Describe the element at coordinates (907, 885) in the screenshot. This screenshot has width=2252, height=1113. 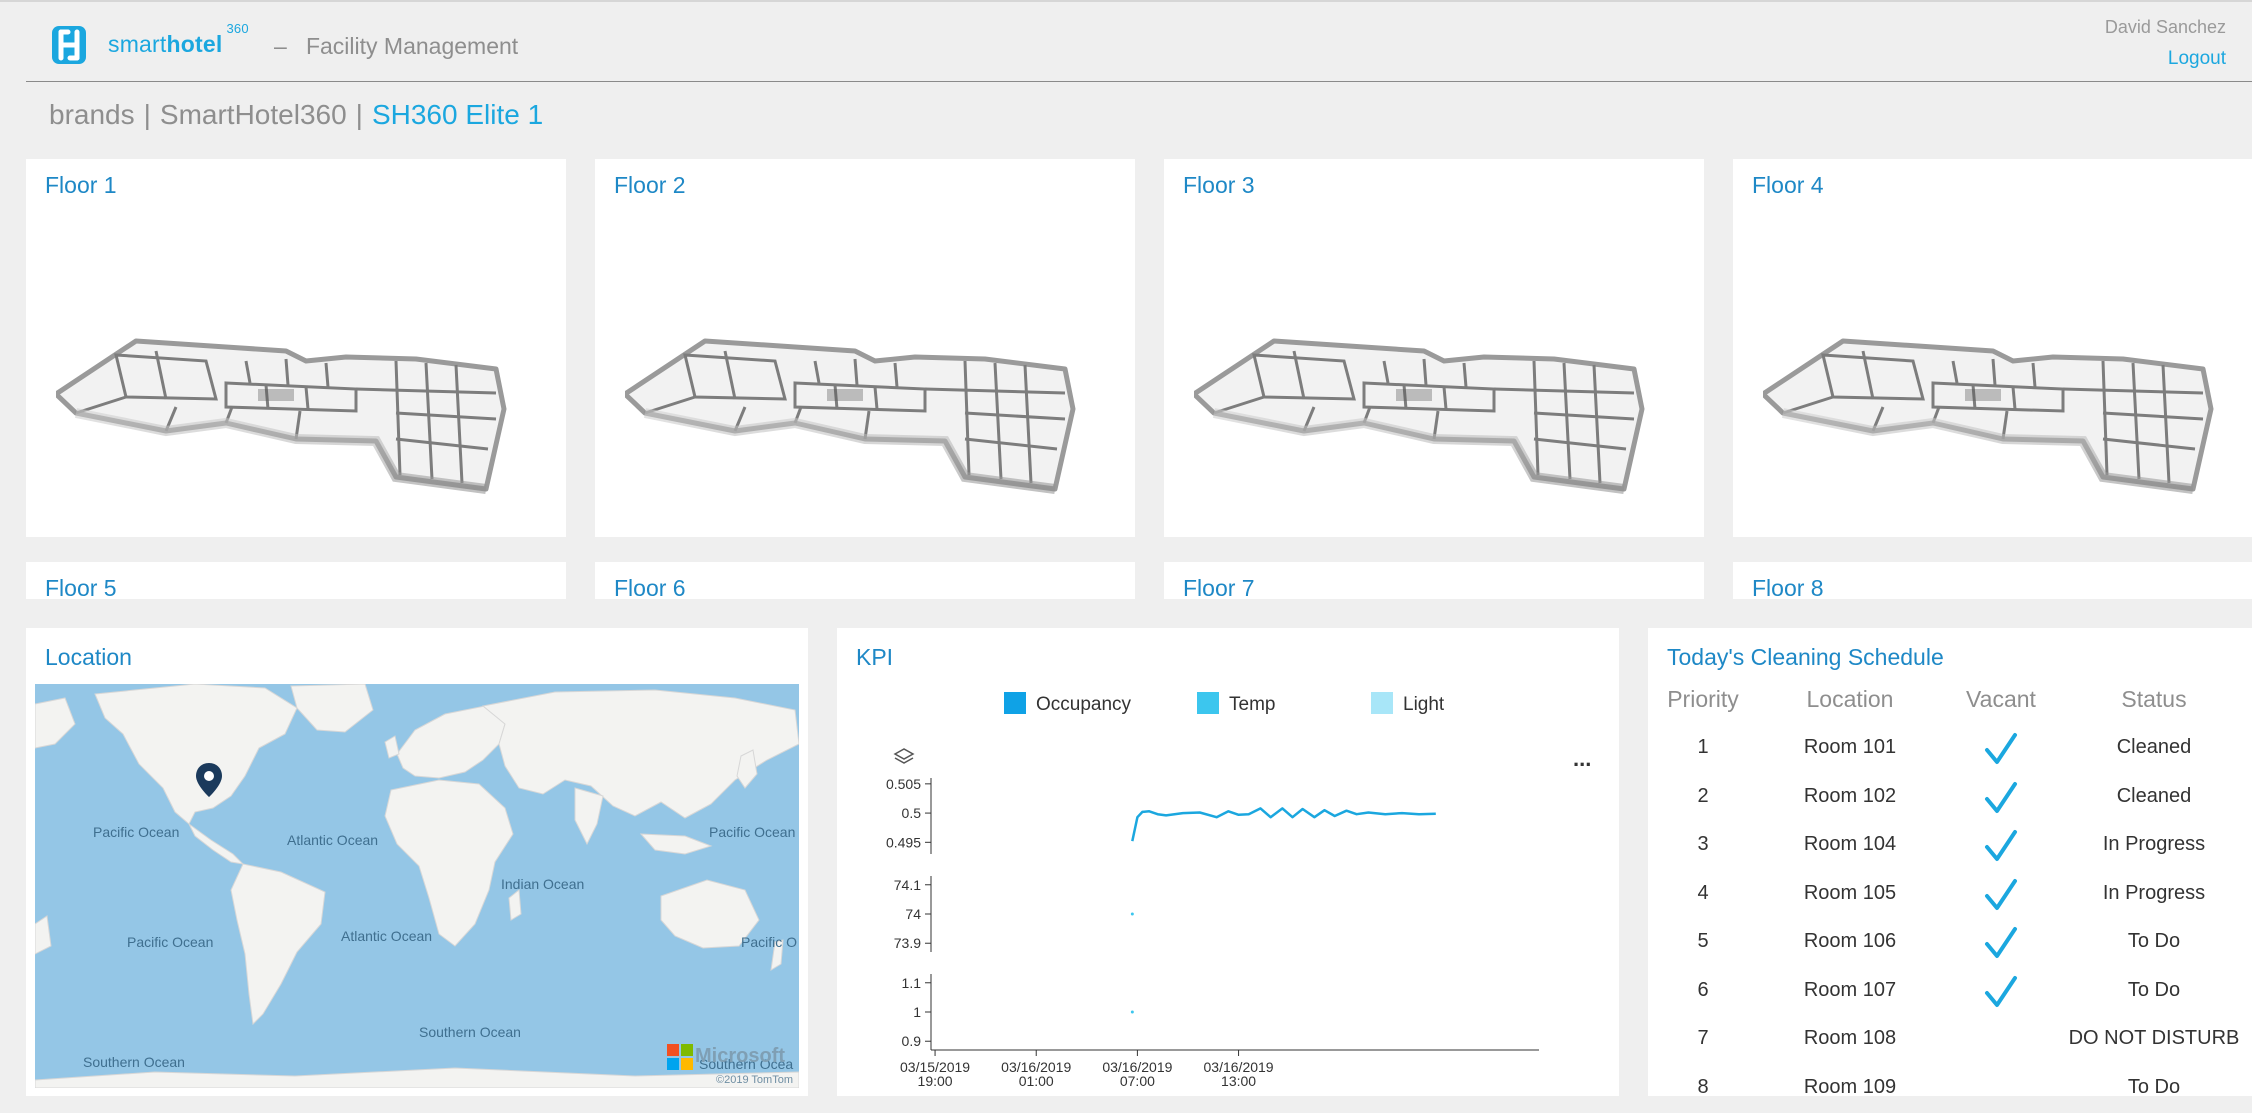
I see `y-tick-label: 74.1` at that location.